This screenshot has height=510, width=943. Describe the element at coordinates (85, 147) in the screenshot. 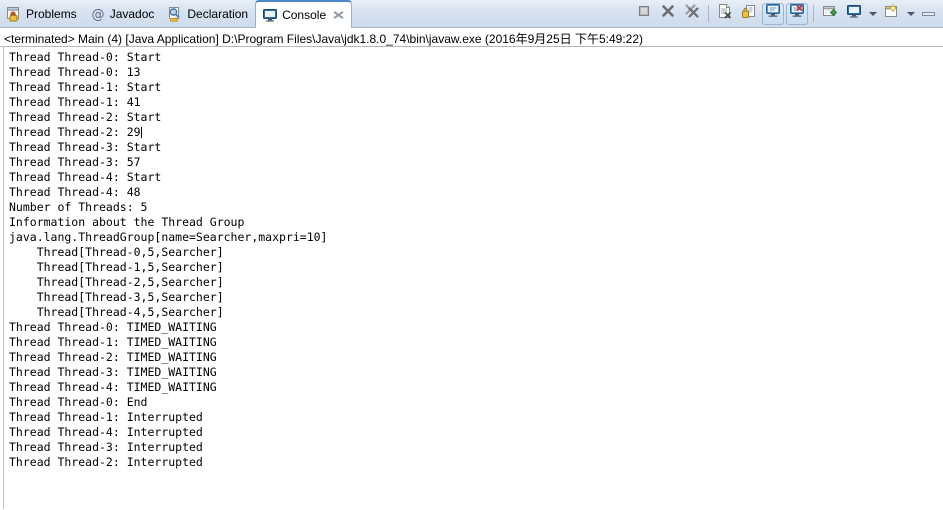

I see `console-line-text: Thread Thread-3: Start` at that location.